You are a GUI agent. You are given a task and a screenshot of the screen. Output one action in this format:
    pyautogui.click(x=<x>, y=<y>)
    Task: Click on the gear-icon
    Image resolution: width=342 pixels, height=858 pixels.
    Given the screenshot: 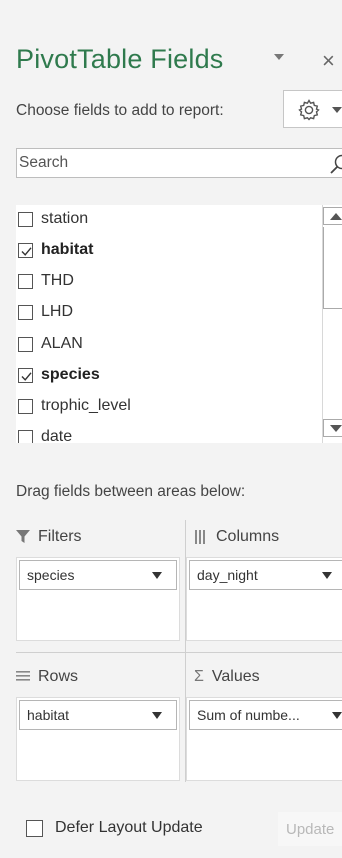 What is the action you would take?
    pyautogui.click(x=309, y=110)
    